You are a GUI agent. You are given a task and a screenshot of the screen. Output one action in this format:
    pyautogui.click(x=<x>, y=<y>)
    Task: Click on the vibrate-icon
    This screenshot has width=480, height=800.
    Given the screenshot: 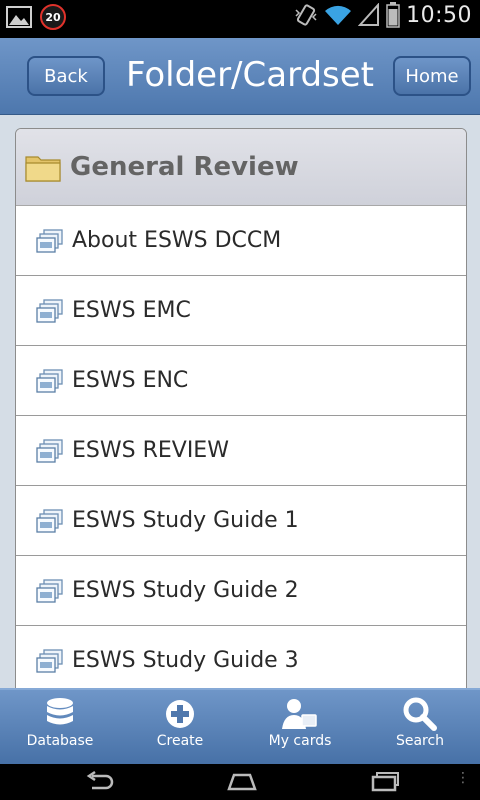 What is the action you would take?
    pyautogui.click(x=306, y=15)
    